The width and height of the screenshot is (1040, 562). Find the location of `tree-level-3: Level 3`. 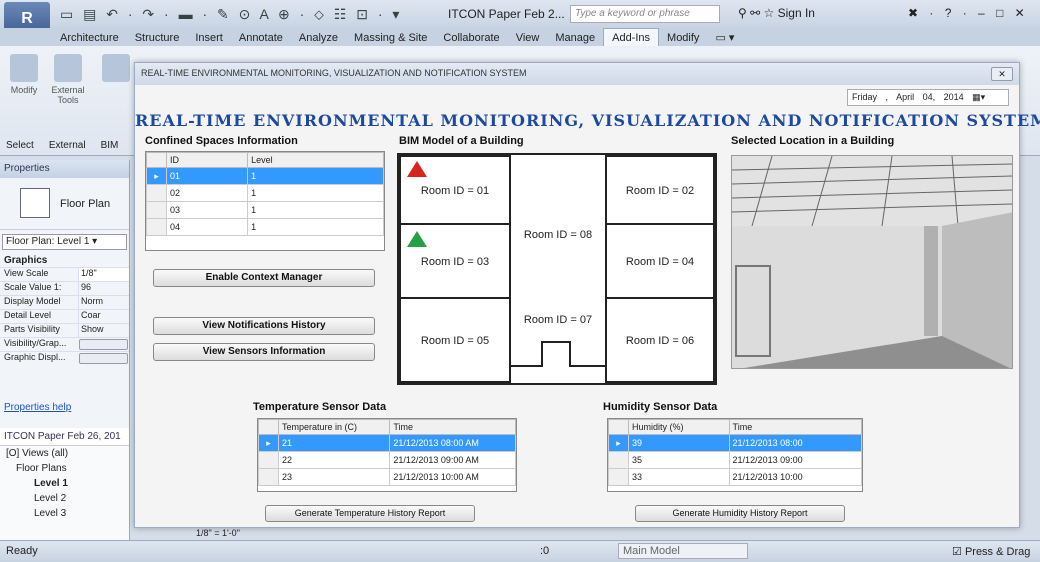

tree-level-3: Level 3 is located at coordinates (67, 513).